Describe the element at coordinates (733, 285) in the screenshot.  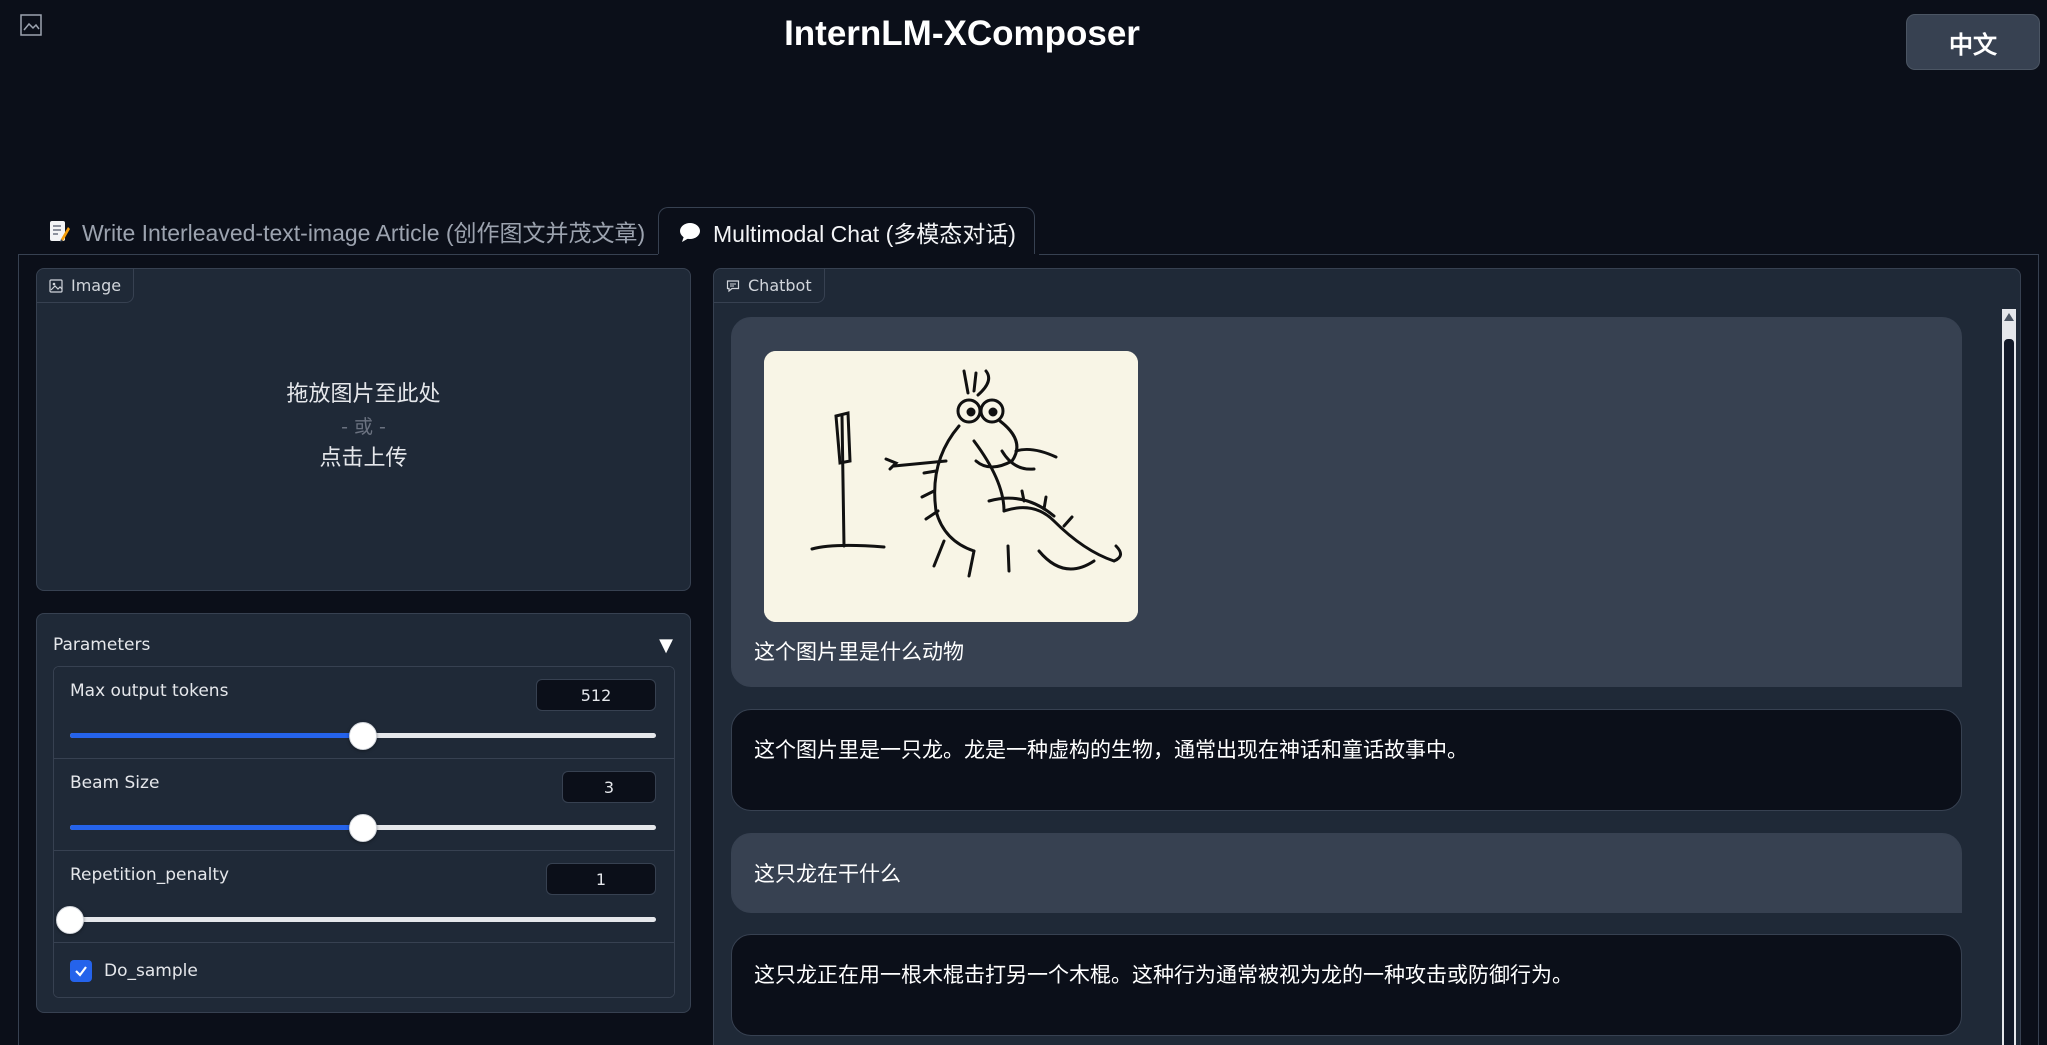
I see `chat-icon` at that location.